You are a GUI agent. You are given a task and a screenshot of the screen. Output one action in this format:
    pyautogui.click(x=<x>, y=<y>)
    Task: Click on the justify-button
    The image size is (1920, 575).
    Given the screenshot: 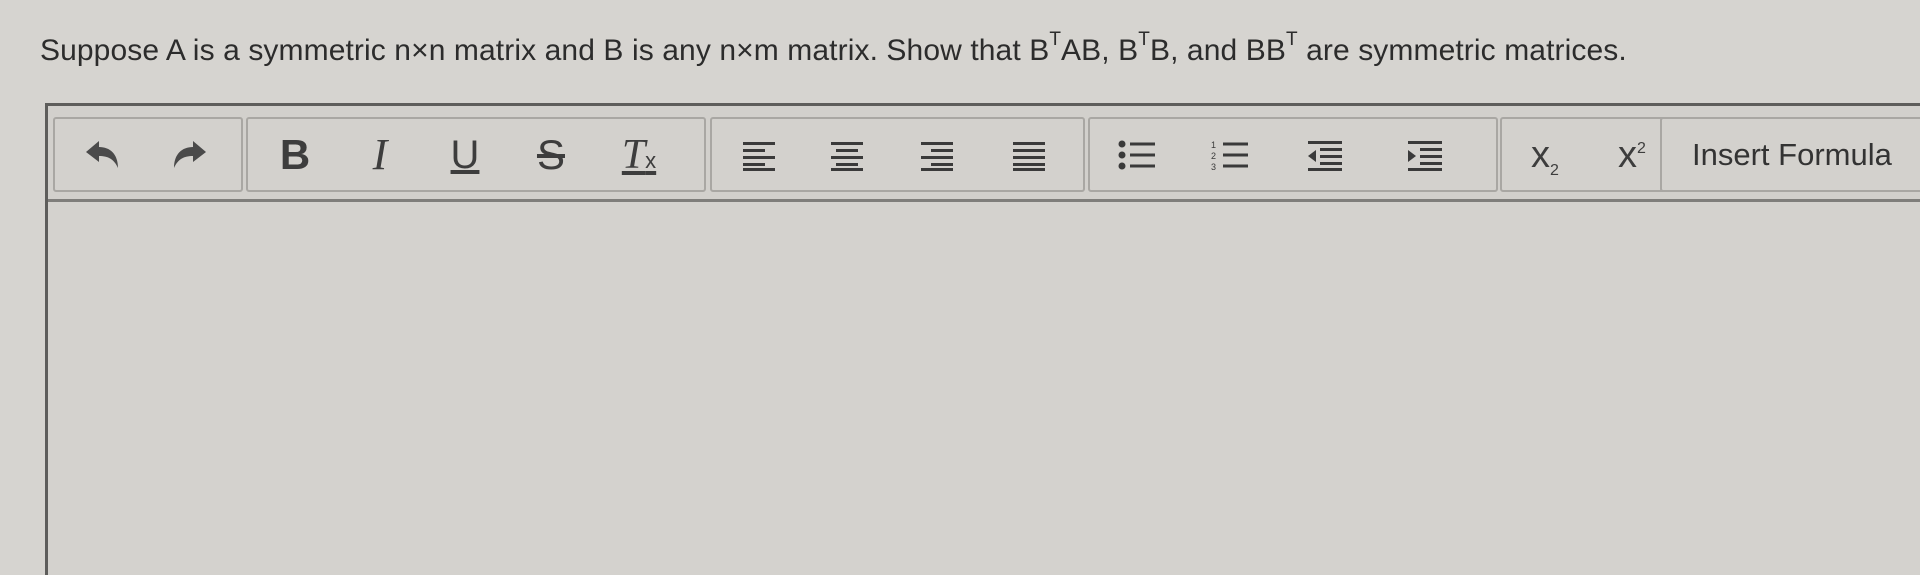 What is the action you would take?
    pyautogui.click(x=1029, y=155)
    